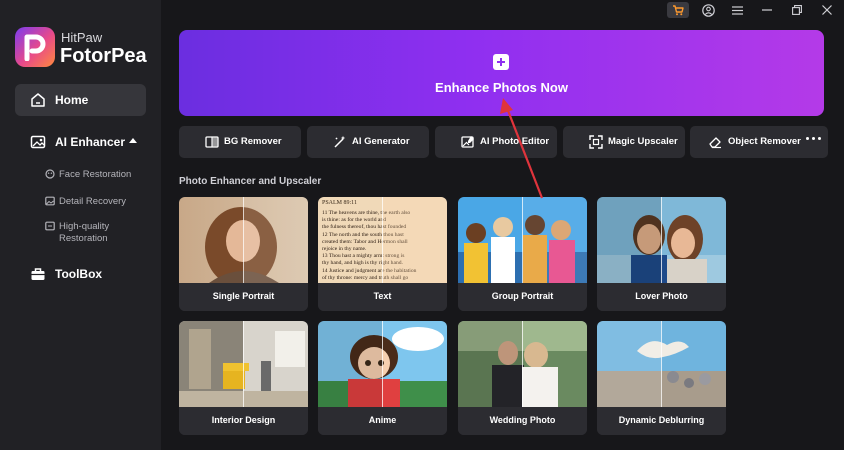 The width and height of the screenshot is (844, 450). I want to click on enhance-photos-label: Enhance Photos Now, so click(501, 87).